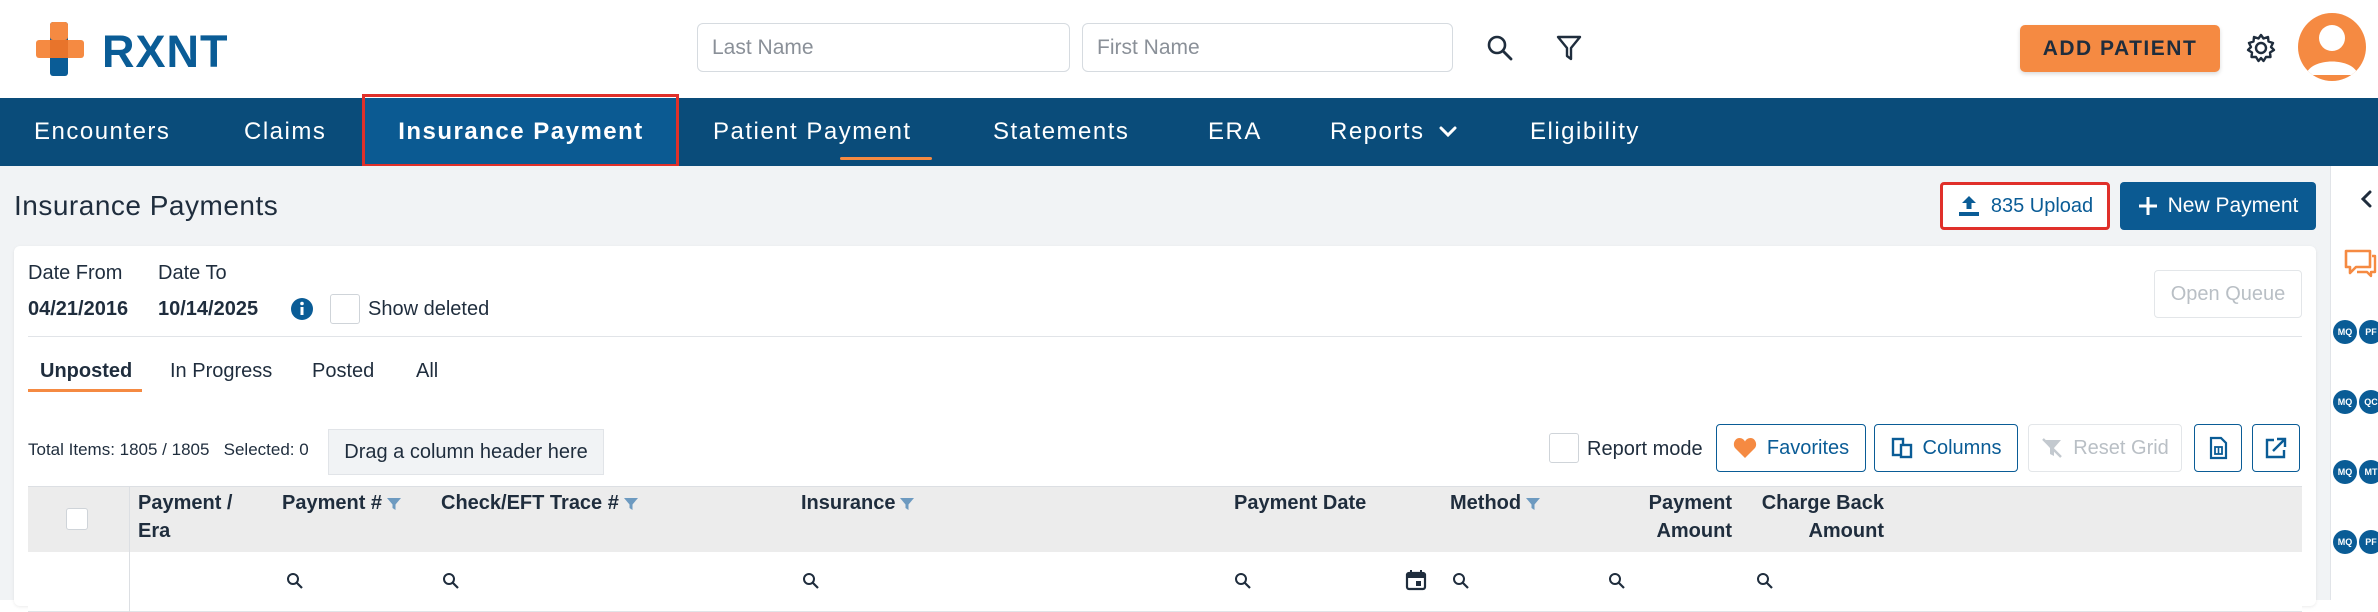  What do you see at coordinates (1809, 517) in the screenshot?
I see `column-header-charge-back-amount: Charge Back Amount` at bounding box center [1809, 517].